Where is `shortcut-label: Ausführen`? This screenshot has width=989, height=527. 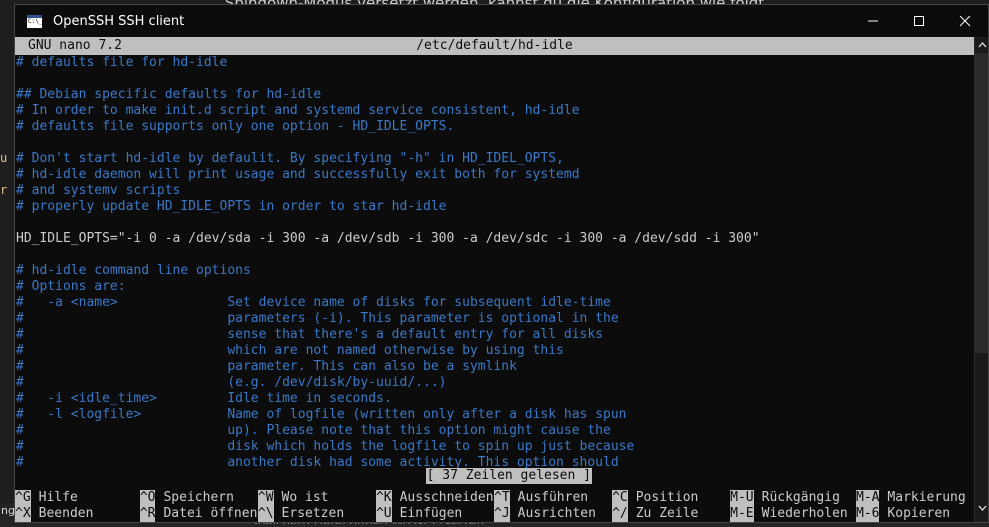 shortcut-label: Ausführen is located at coordinates (553, 497).